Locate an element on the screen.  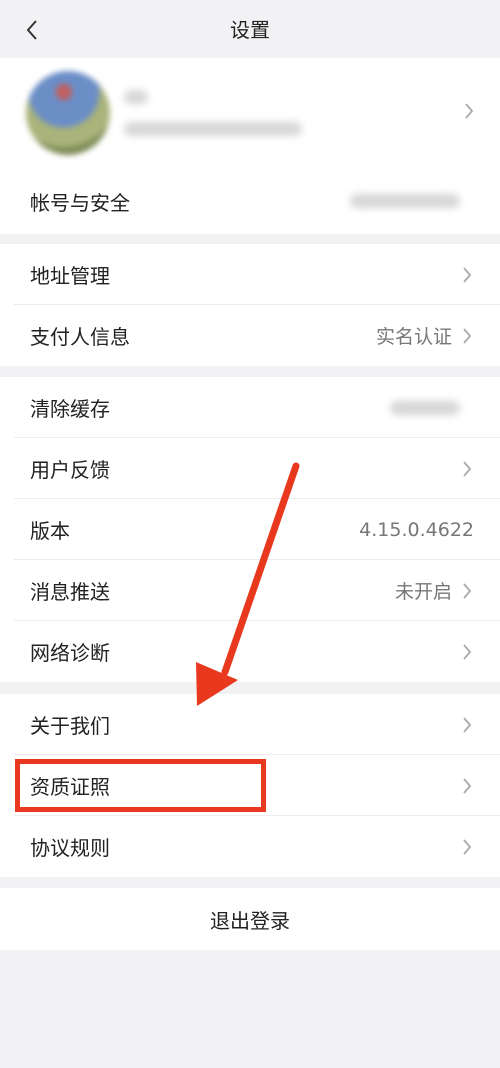
row-label: 版本 is located at coordinates (50, 531).